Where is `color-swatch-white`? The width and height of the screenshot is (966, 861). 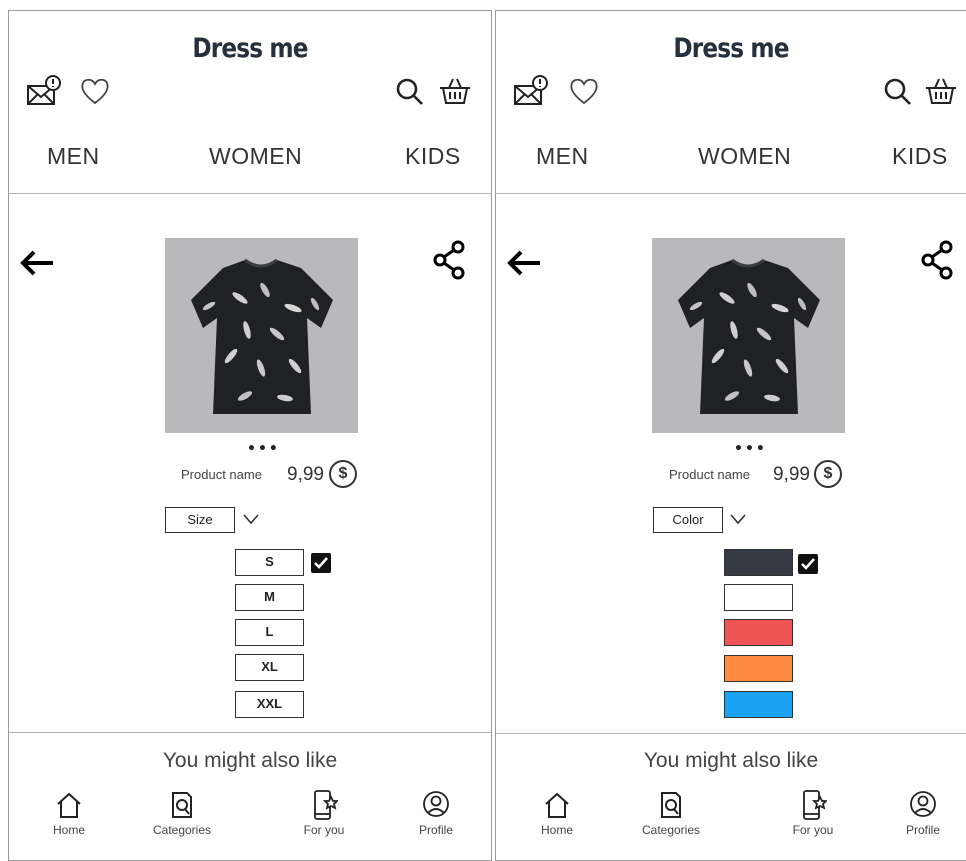 color-swatch-white is located at coordinates (758, 597).